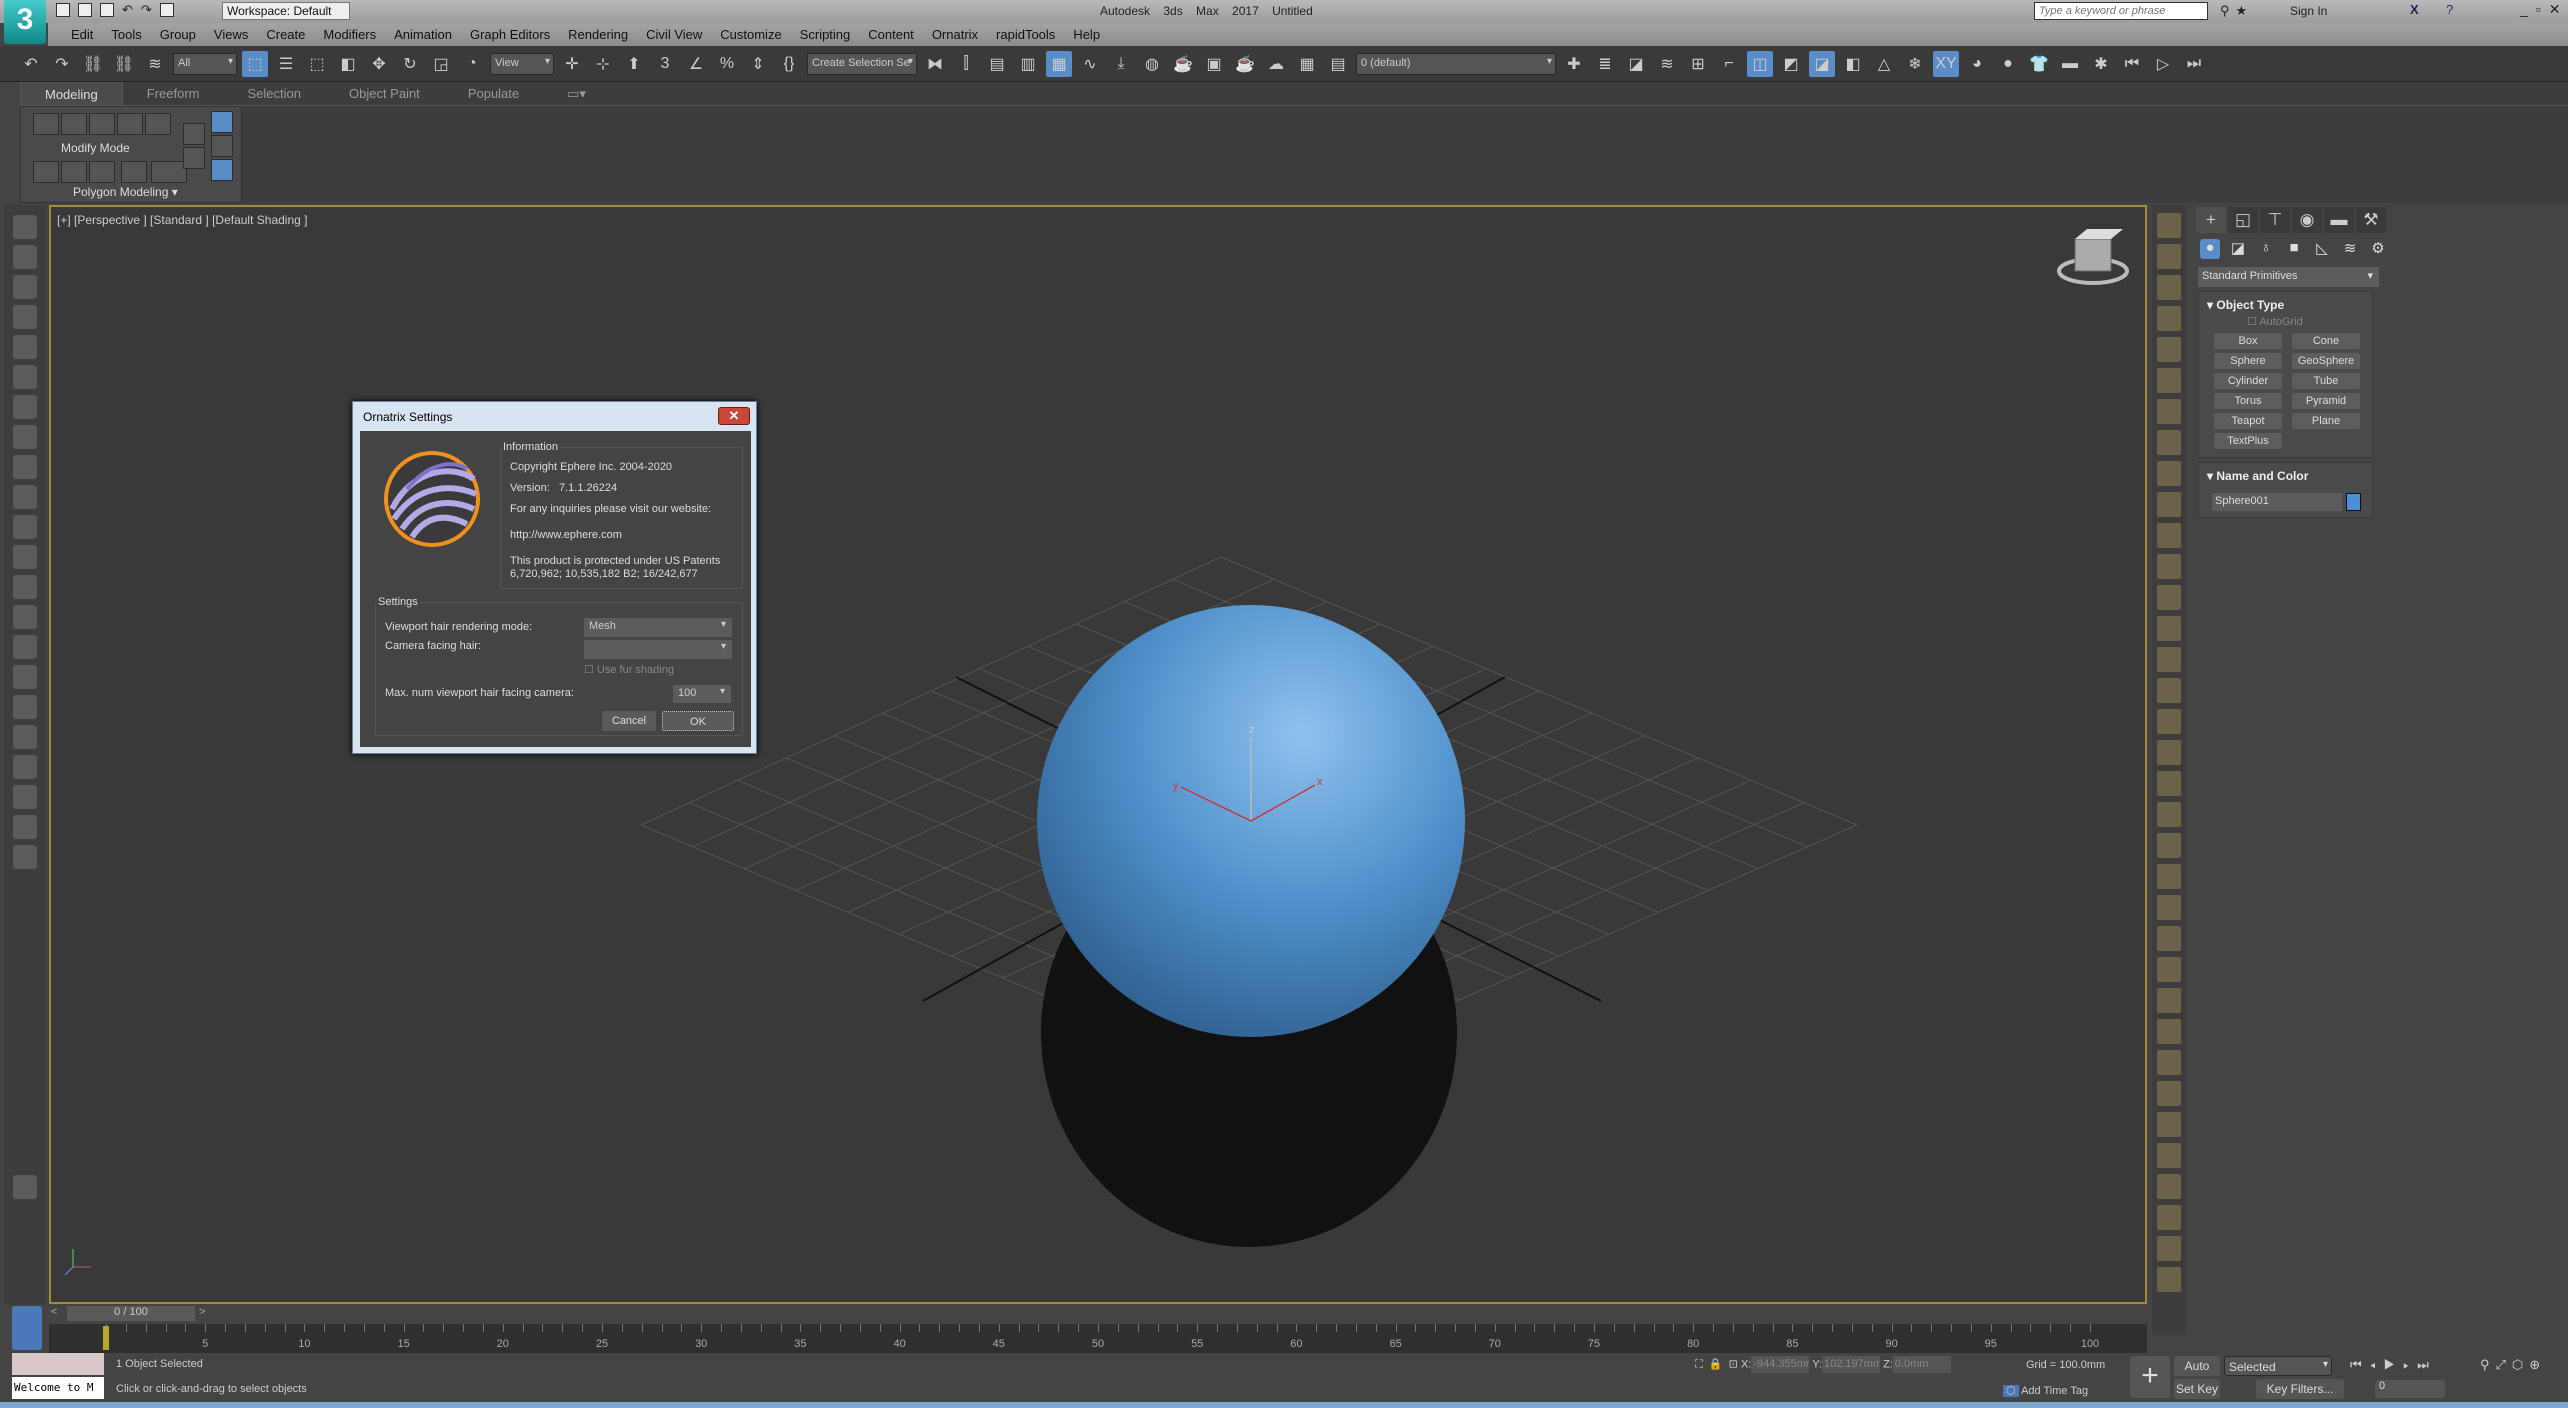 This screenshot has width=2568, height=1408. What do you see at coordinates (1853, 64) in the screenshot?
I see `snap-6-icon: ◧` at bounding box center [1853, 64].